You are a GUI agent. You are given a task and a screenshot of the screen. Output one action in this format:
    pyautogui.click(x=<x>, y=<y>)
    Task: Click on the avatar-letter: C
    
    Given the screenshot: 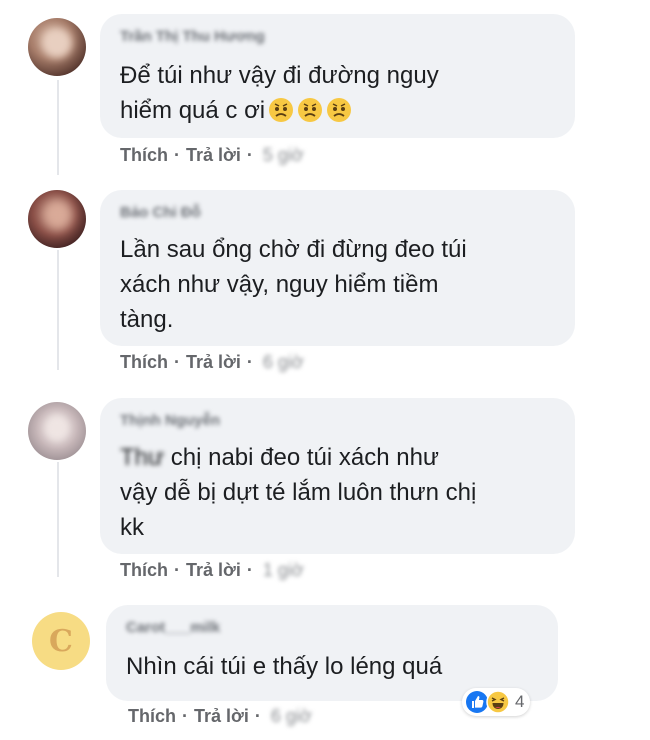 What is the action you would take?
    pyautogui.click(x=61, y=641)
    